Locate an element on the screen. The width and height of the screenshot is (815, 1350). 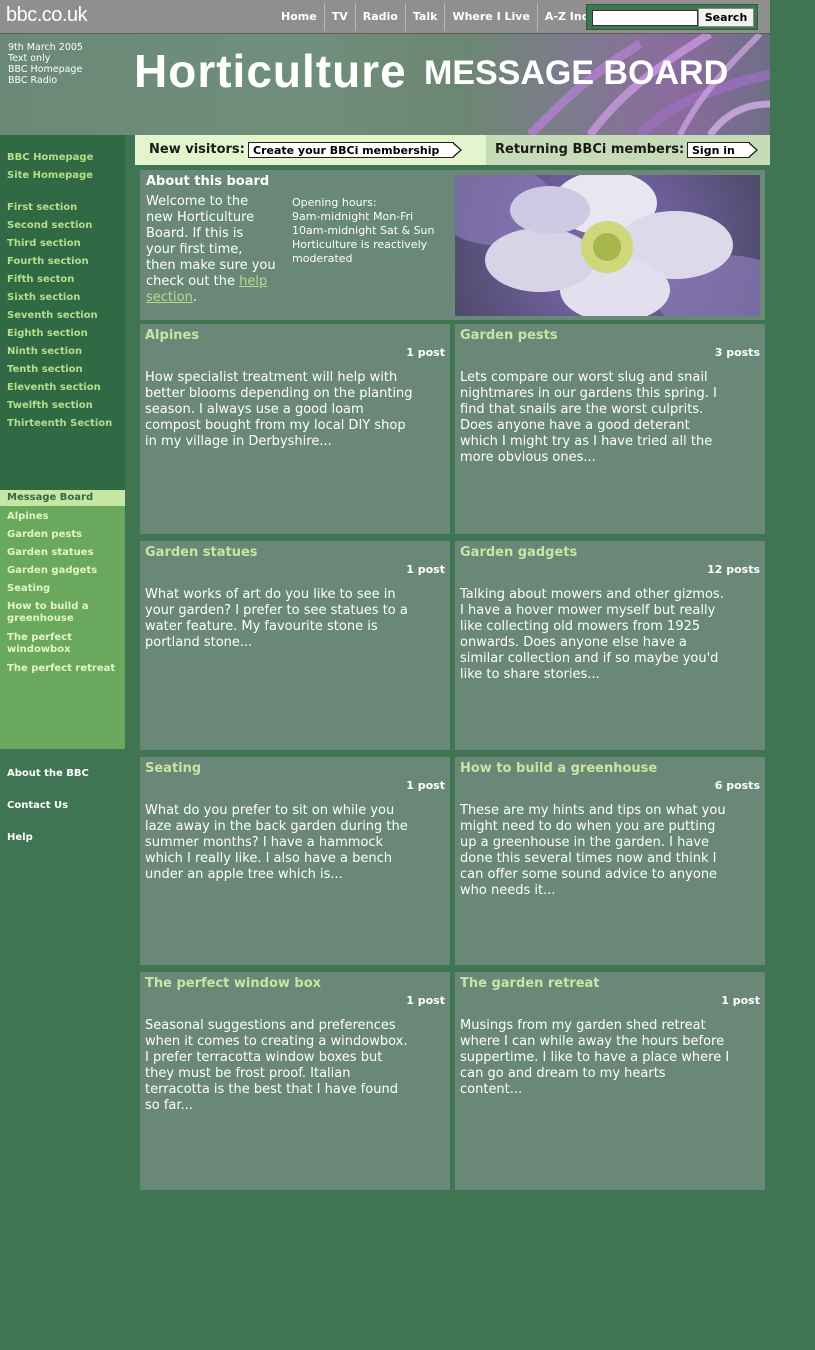
search-button: Search is located at coordinates (726, 17).